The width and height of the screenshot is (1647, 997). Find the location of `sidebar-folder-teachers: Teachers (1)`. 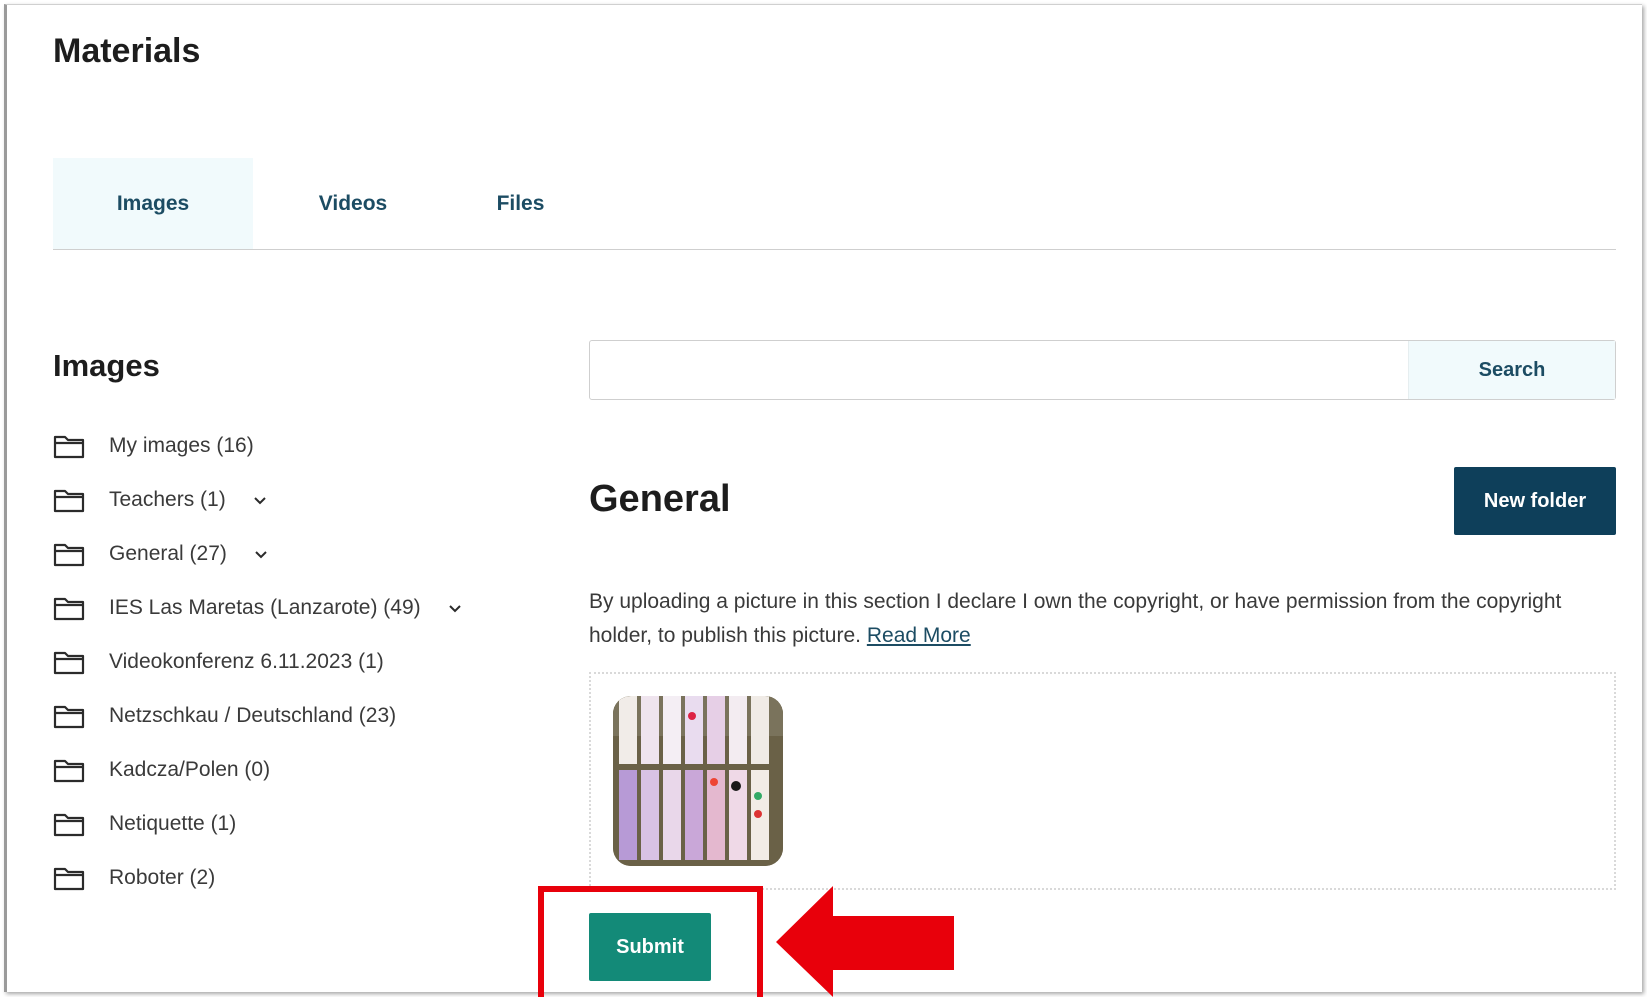

sidebar-folder-teachers: Teachers (1) is located at coordinates (160, 500).